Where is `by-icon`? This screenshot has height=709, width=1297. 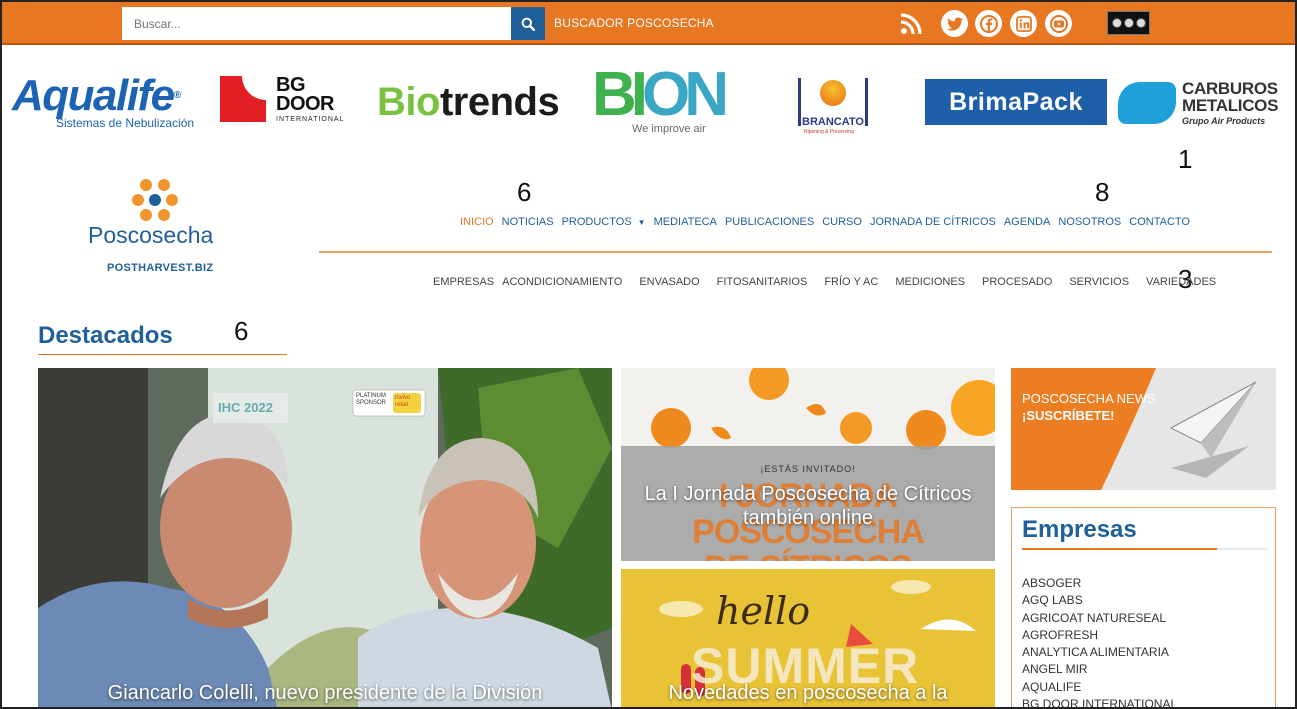 by-icon is located at coordinates (1128, 23).